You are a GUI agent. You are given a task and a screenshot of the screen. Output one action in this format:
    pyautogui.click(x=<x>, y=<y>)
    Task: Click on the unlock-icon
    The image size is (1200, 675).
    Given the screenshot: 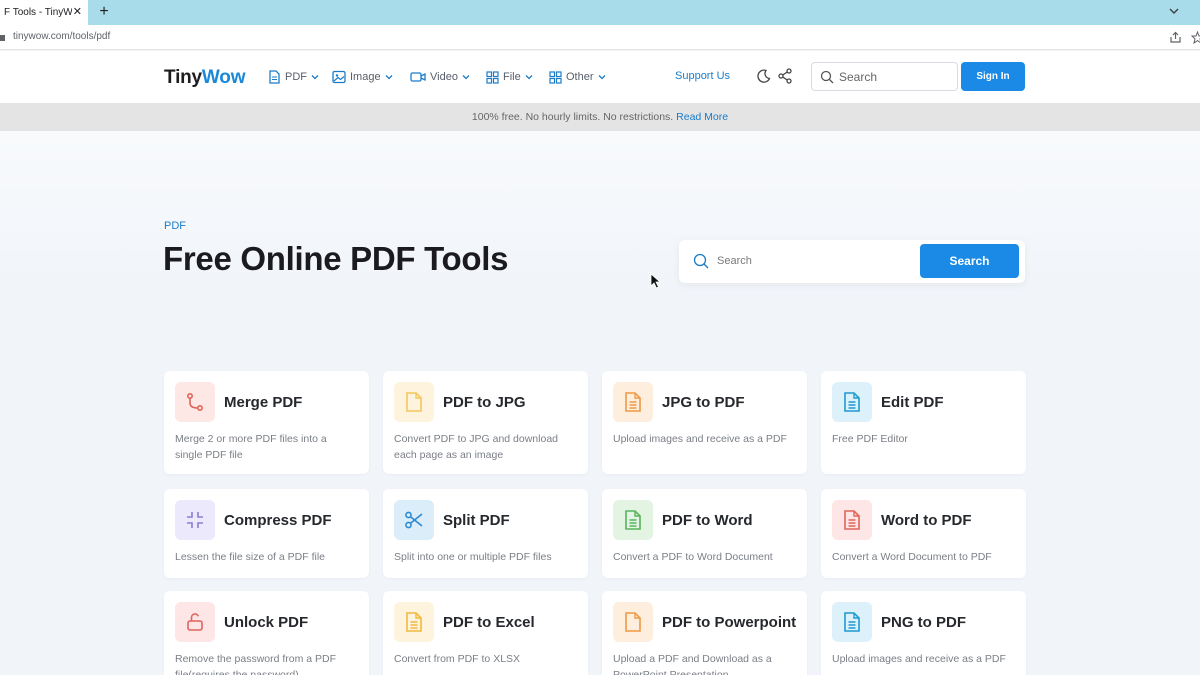 What is the action you would take?
    pyautogui.click(x=195, y=622)
    